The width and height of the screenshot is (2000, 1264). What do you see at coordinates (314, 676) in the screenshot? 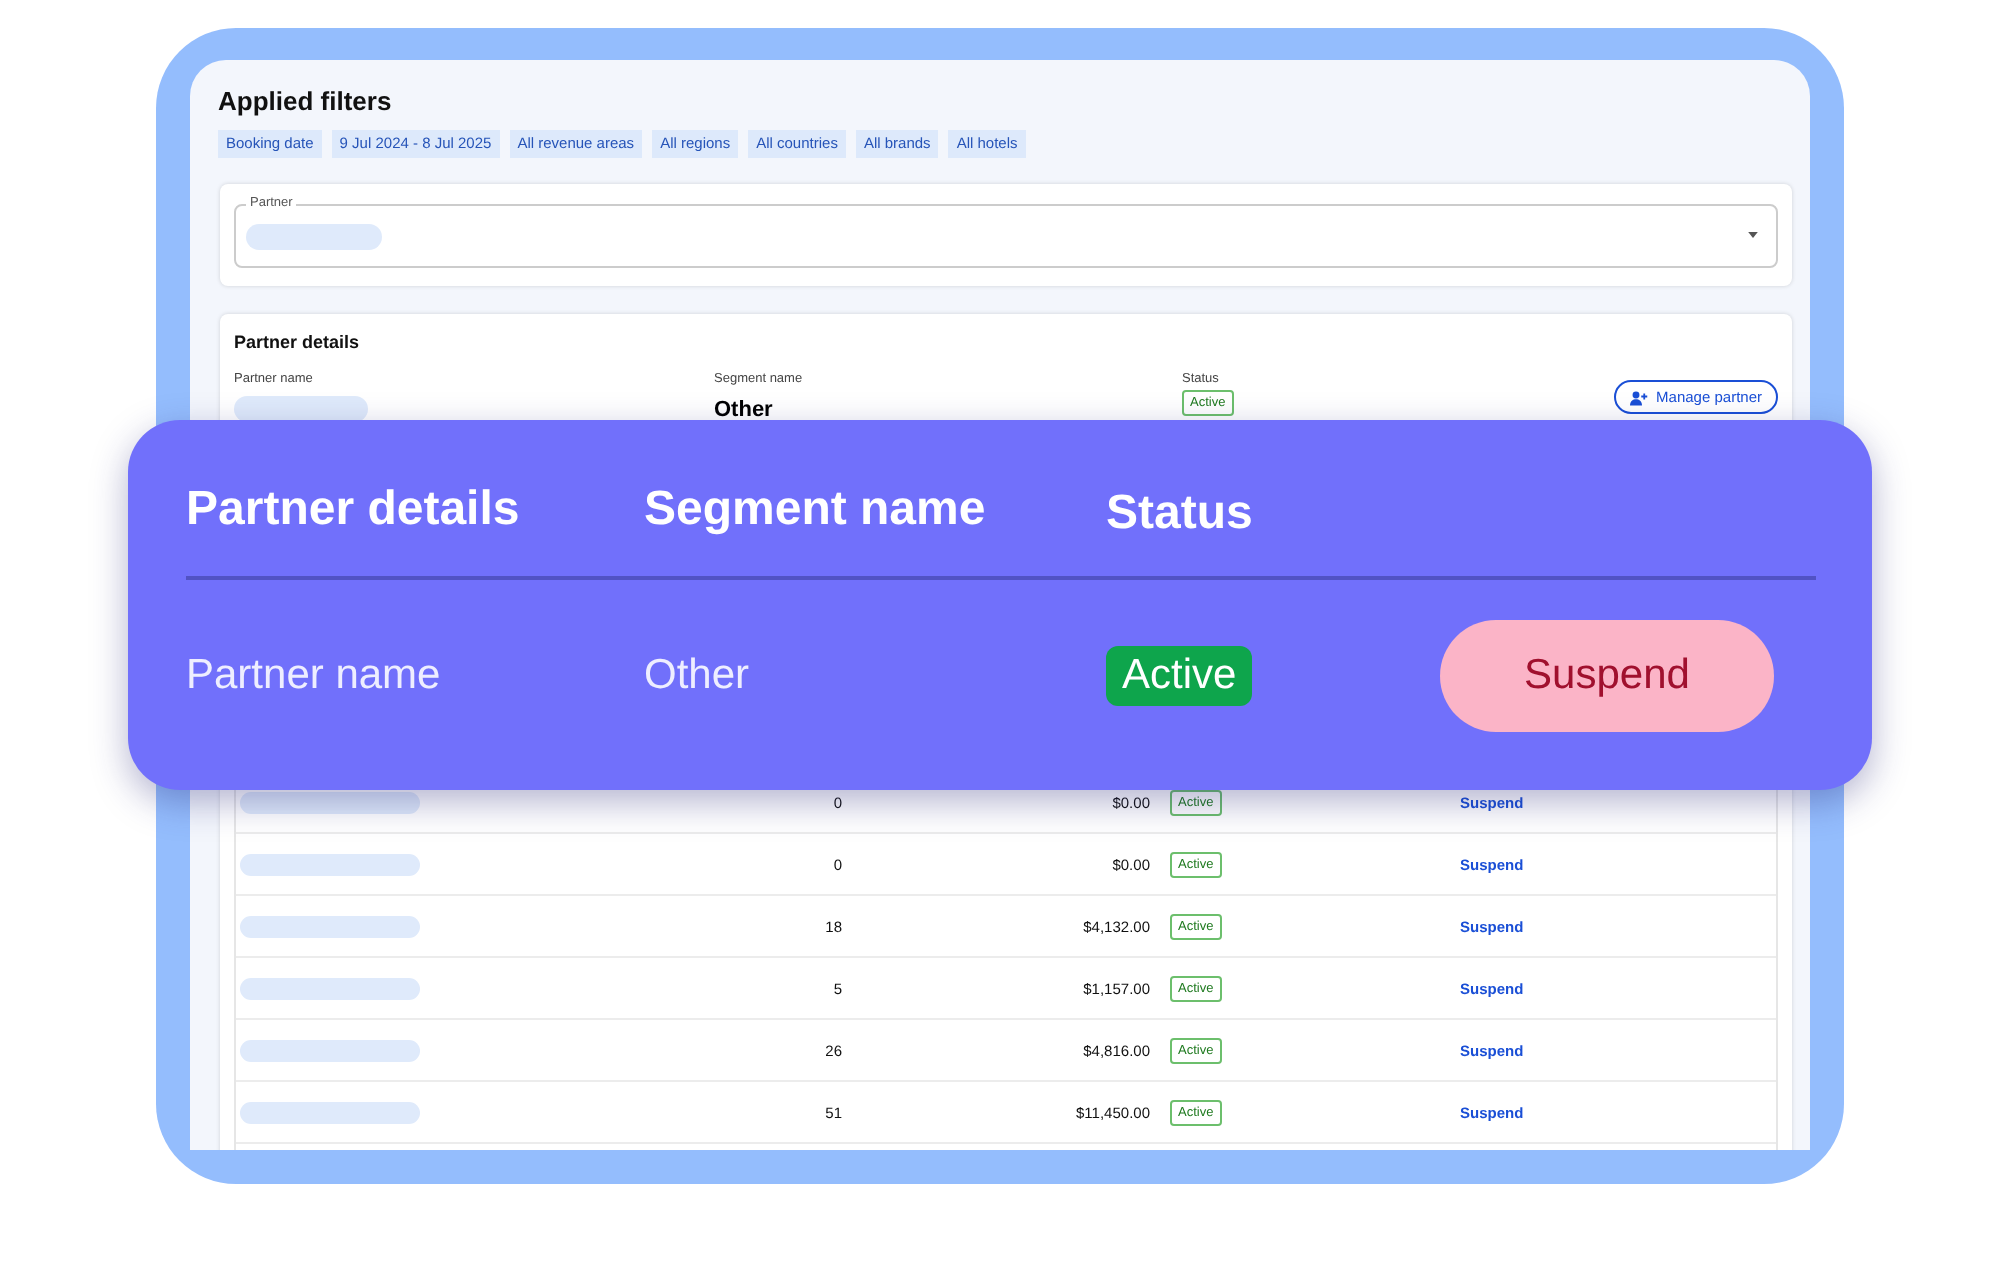
I see `partner-name-text: Partner name` at bounding box center [314, 676].